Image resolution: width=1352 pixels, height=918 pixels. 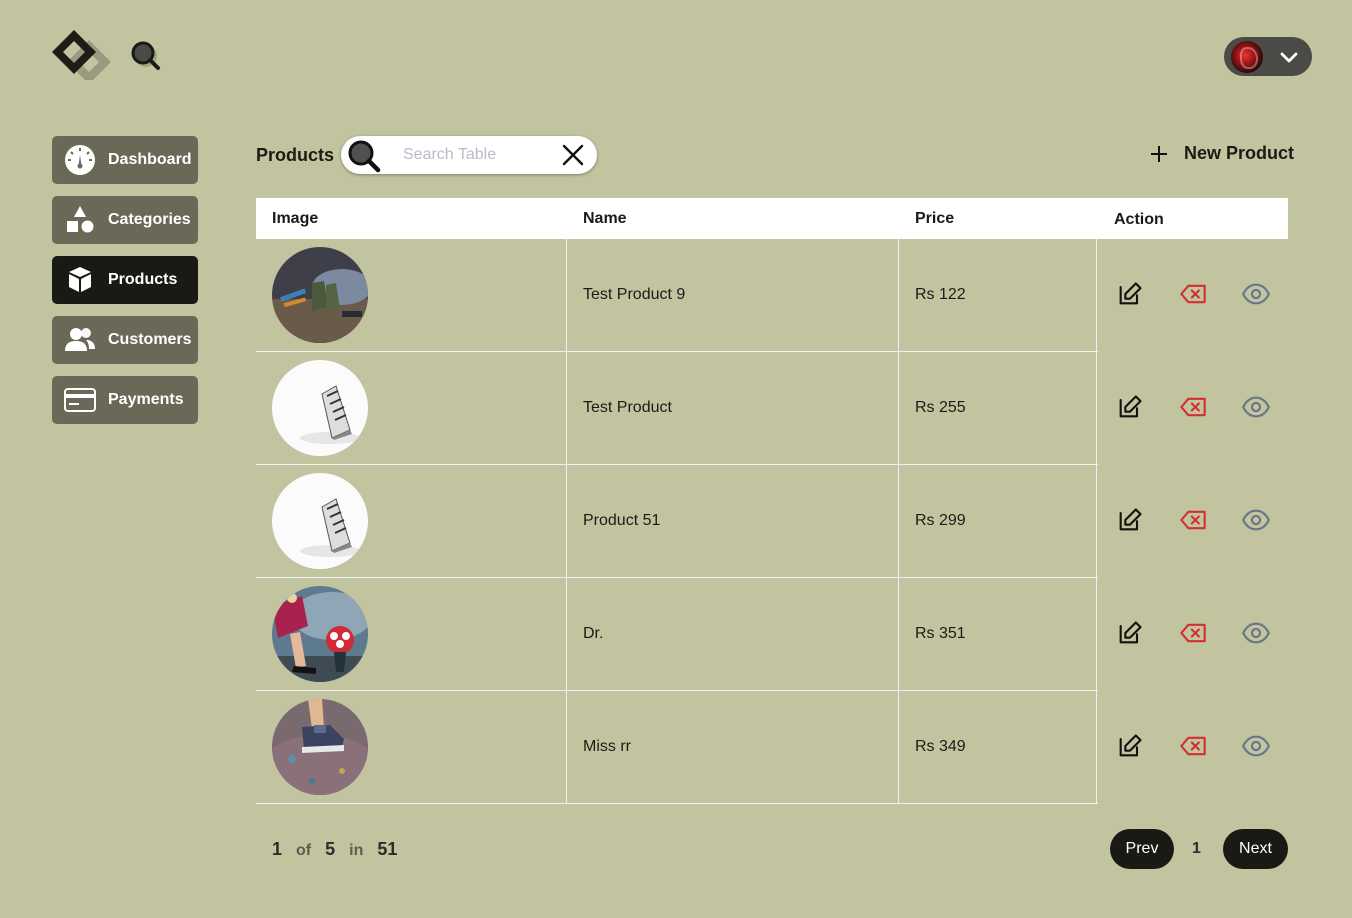 I want to click on table-row: Product 51 Rs 299, so click(x=677, y=521).